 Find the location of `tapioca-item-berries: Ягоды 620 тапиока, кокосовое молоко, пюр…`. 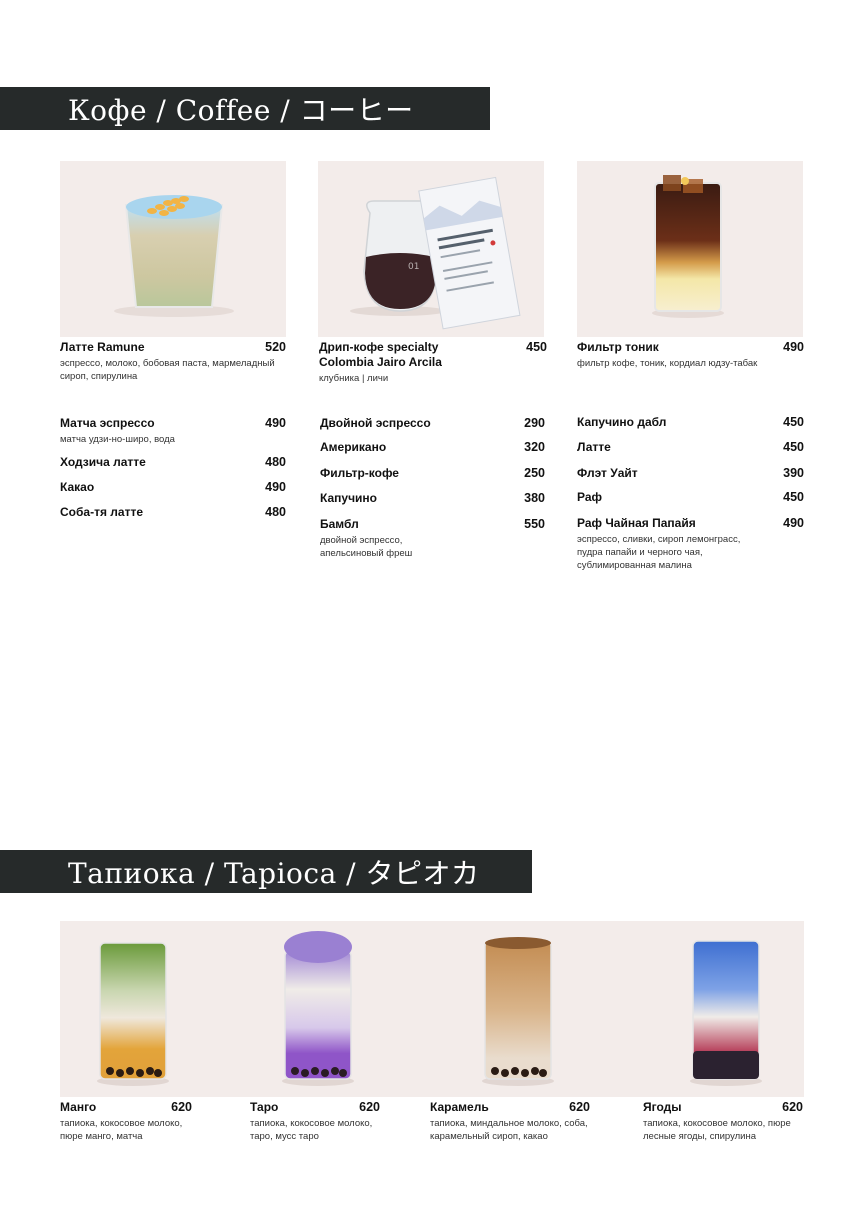

tapioca-item-berries: Ягоды 620 тапиока, кокосовое молоко, пюр… is located at coordinates (723, 1121).